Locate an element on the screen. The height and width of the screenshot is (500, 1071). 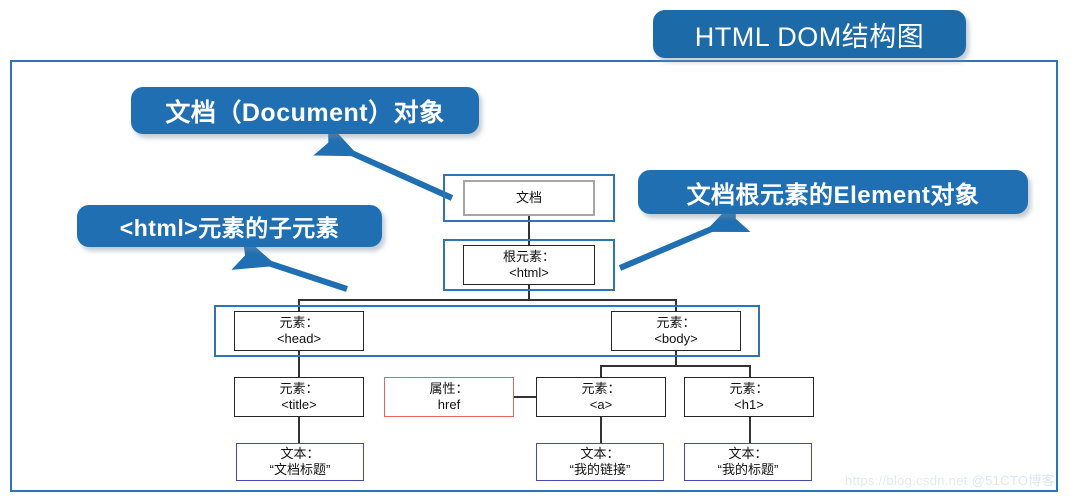
node-text-my-link-line1: 文本： is located at coordinates (600, 453).